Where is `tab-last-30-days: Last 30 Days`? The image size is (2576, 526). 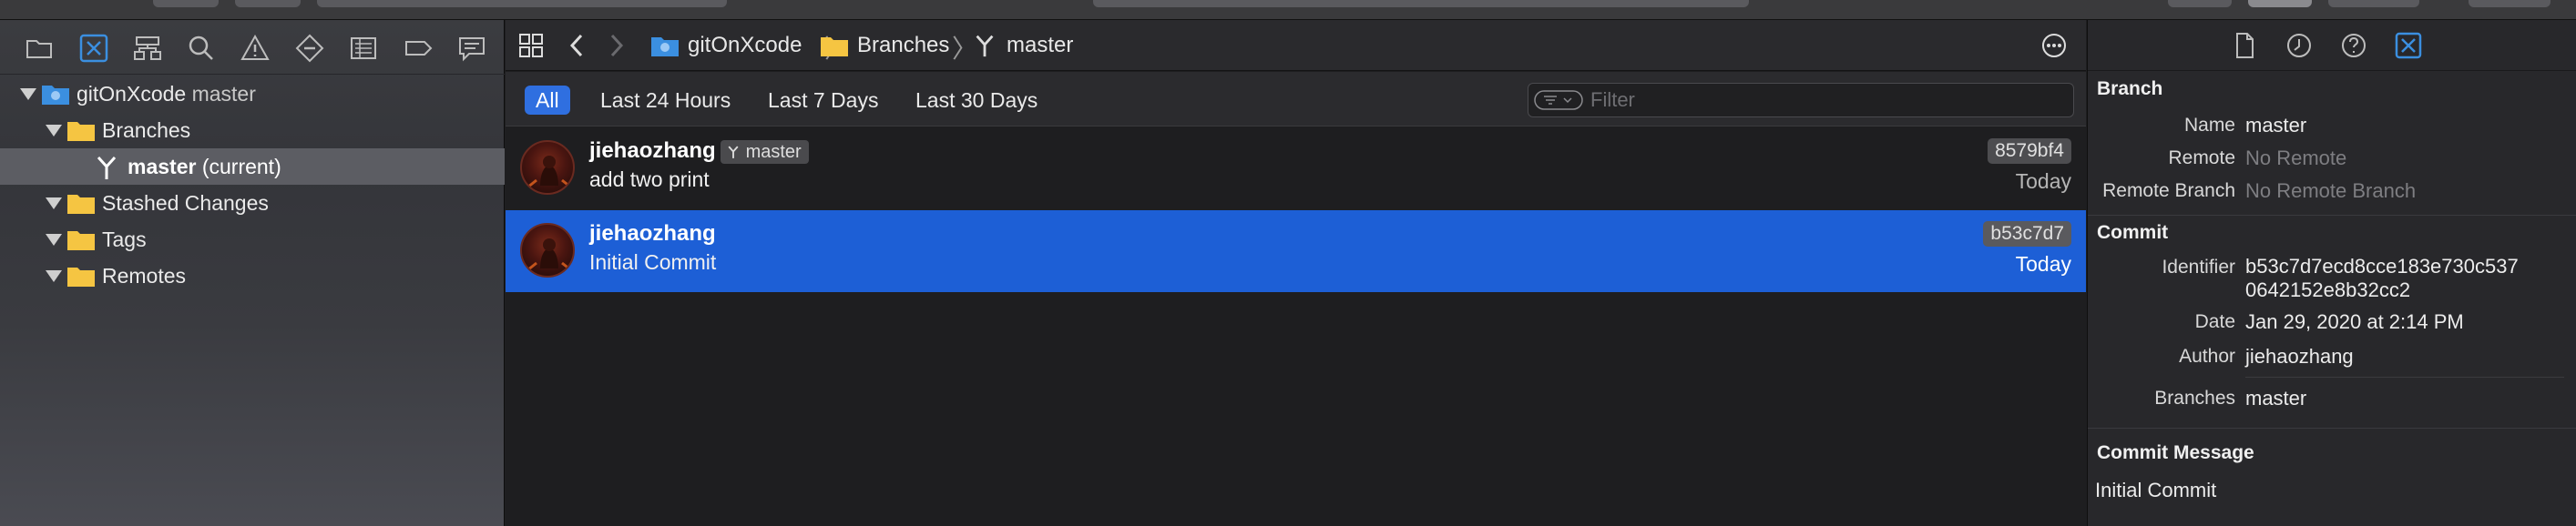 tab-last-30-days: Last 30 Days is located at coordinates (976, 100).